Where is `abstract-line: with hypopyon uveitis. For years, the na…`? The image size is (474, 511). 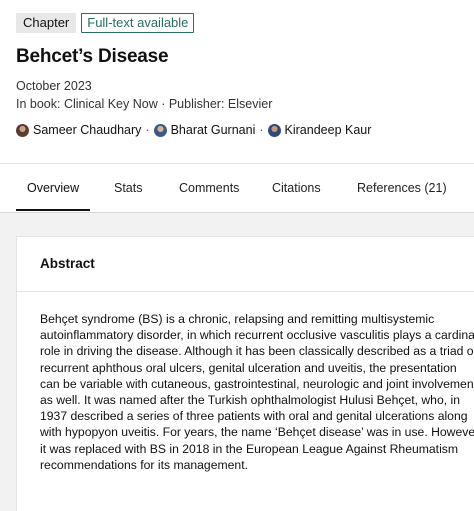
abstract-line: with hypopyon uveitis. For years, the na… is located at coordinates (257, 432).